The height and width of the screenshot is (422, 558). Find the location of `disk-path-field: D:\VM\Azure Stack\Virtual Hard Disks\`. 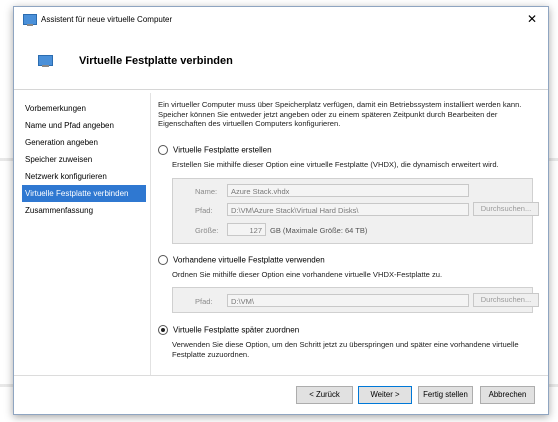

disk-path-field: D:\VM\Azure Stack\Virtual Hard Disks\ is located at coordinates (348, 209).